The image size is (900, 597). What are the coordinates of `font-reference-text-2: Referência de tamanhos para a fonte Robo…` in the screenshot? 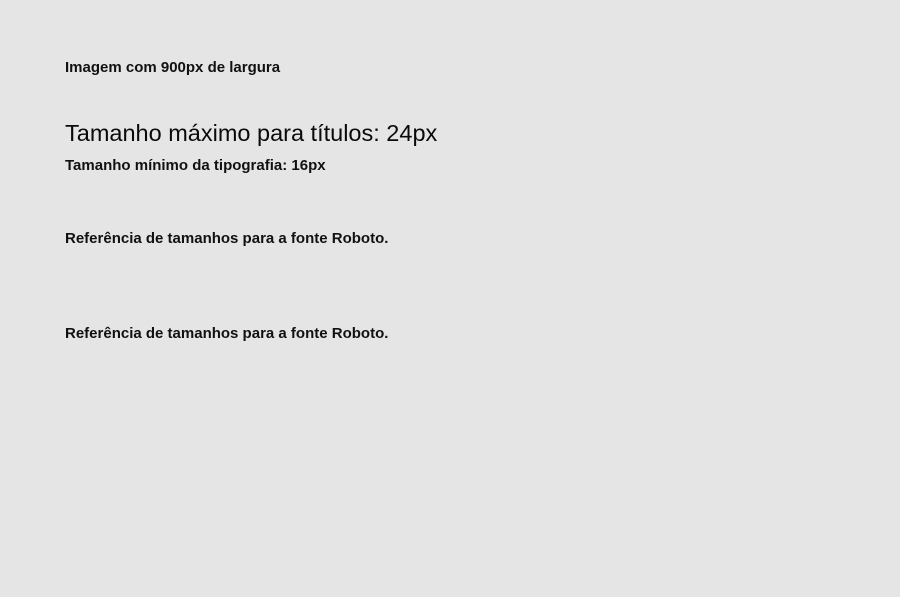 It's located at (227, 333).